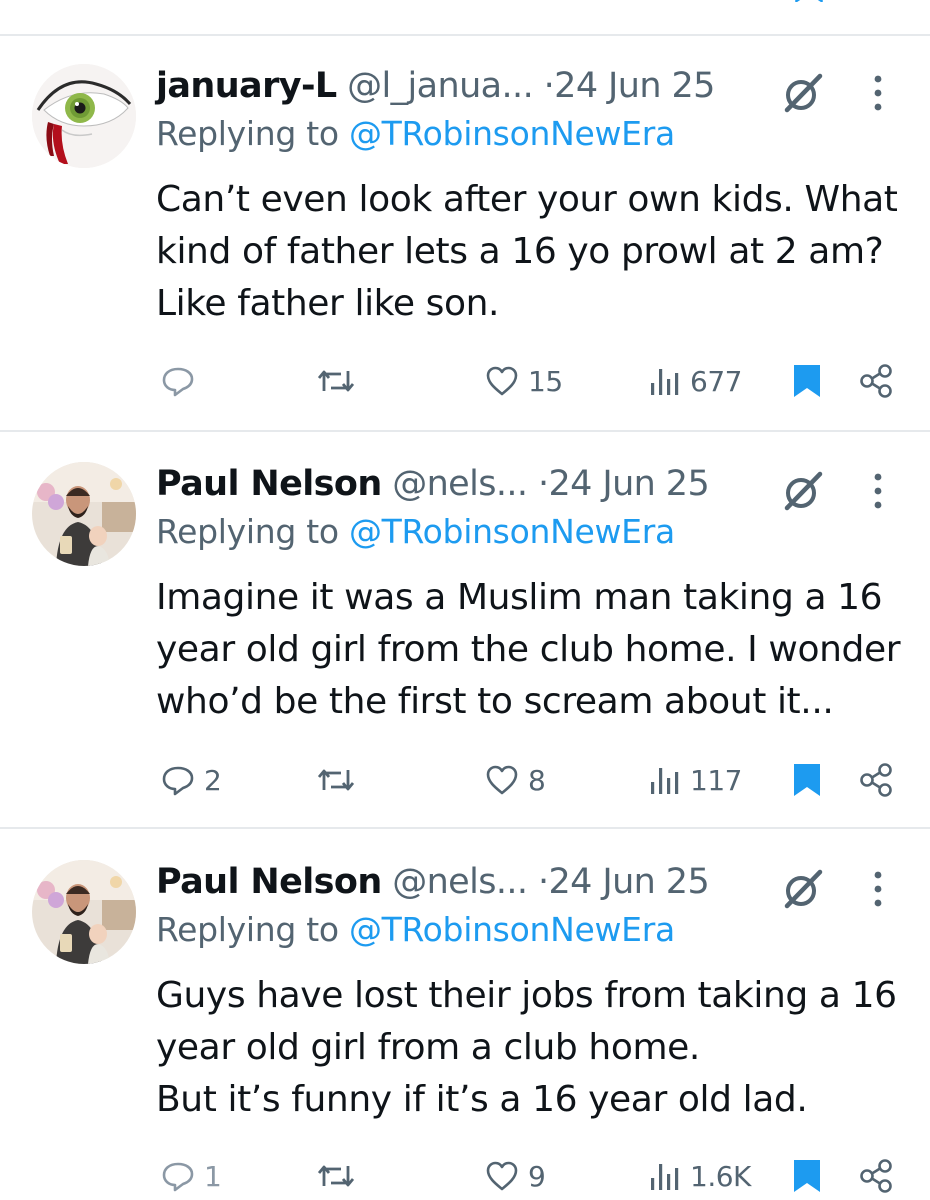 The height and width of the screenshot is (1200, 930). Describe the element at coordinates (465, 780) in the screenshot. I see `tweet-actions: 2 8 117` at that location.